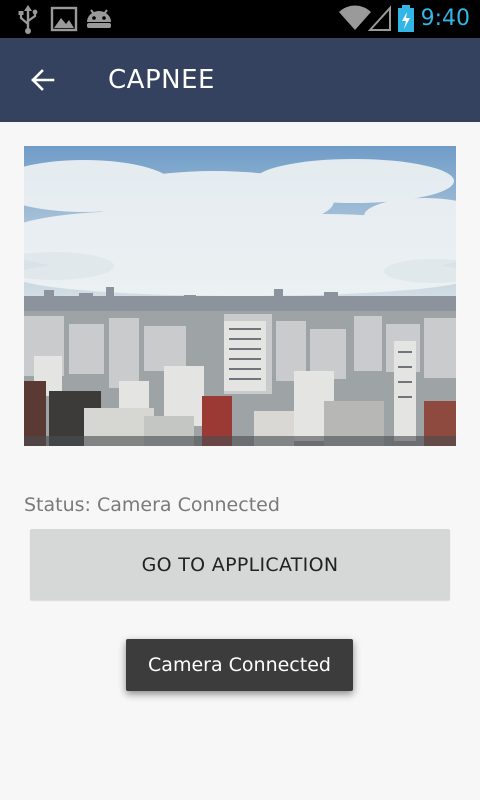 This screenshot has width=480, height=800. I want to click on app-title: CAPNEE, so click(161, 80).